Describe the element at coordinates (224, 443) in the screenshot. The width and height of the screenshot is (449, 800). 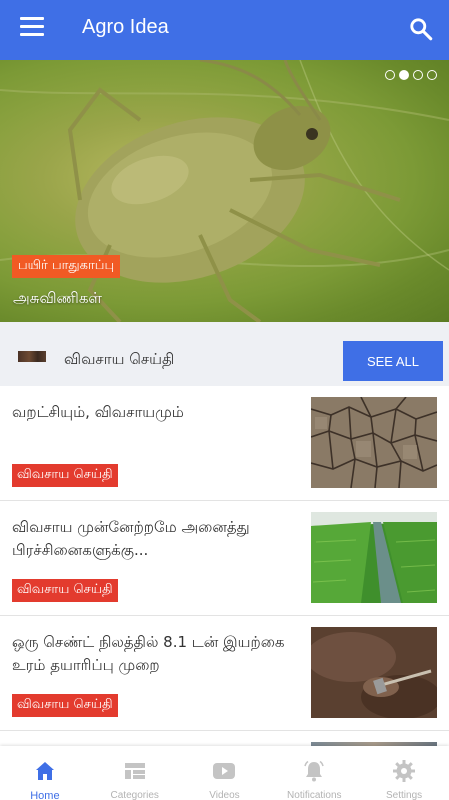
I see `list-item: வறட்சியும், விவசாயமும் விவசாய செய்தி` at that location.